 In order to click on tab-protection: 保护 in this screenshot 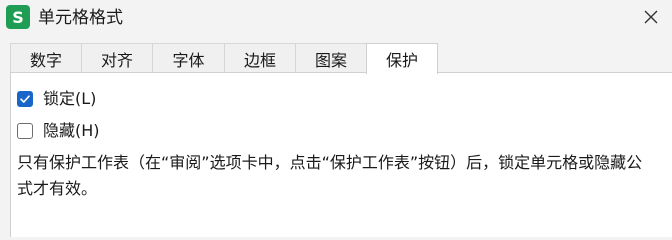, I will do `click(402, 58)`.